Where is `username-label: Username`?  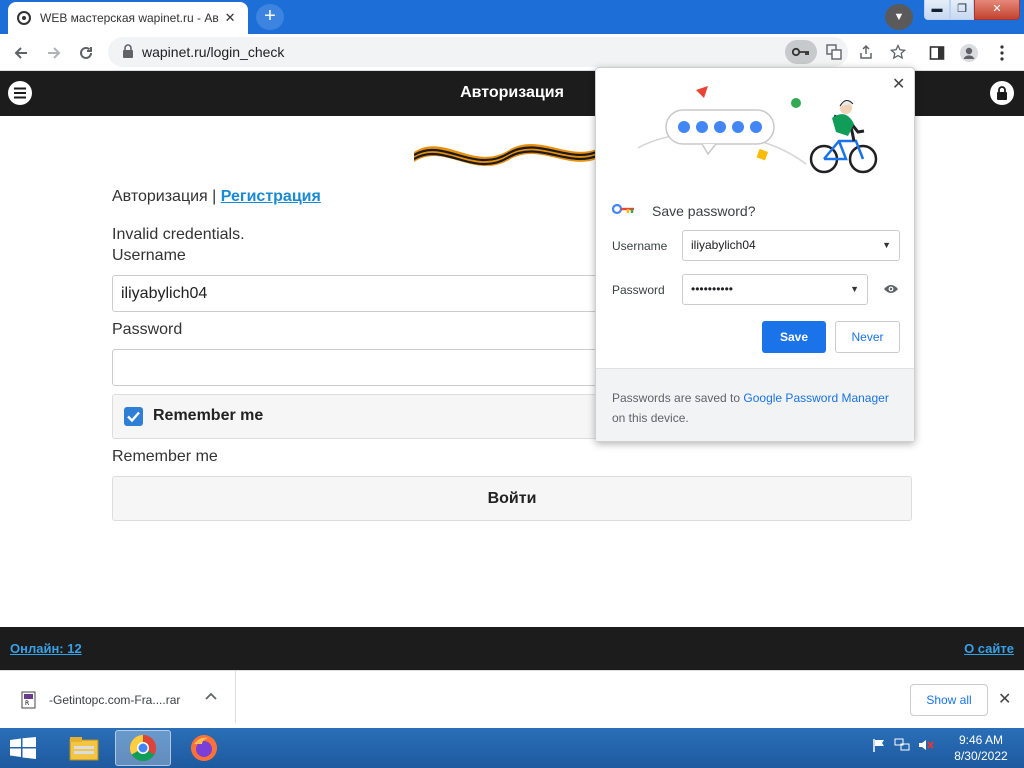 username-label: Username is located at coordinates (149, 255).